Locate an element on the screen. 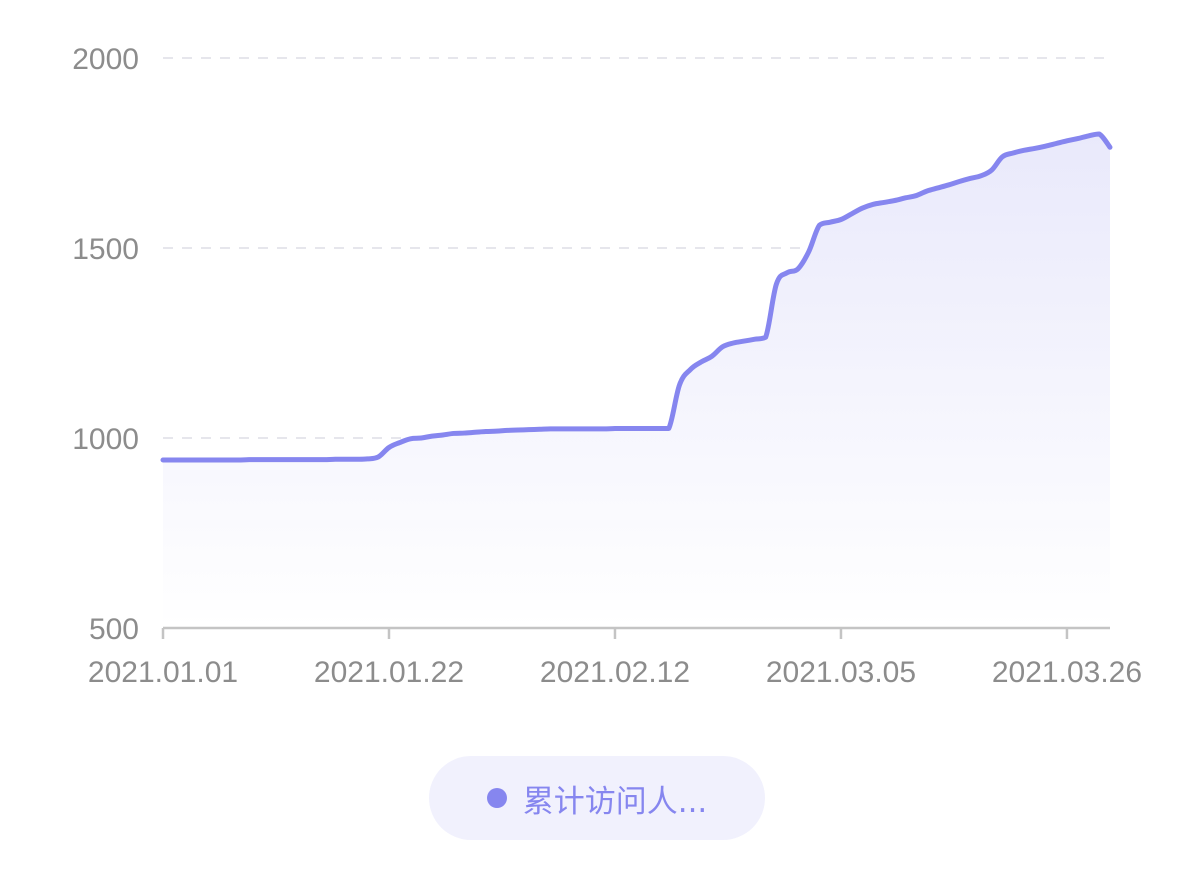 The height and width of the screenshot is (884, 1194). legend-dot-icon is located at coordinates (496, 798).